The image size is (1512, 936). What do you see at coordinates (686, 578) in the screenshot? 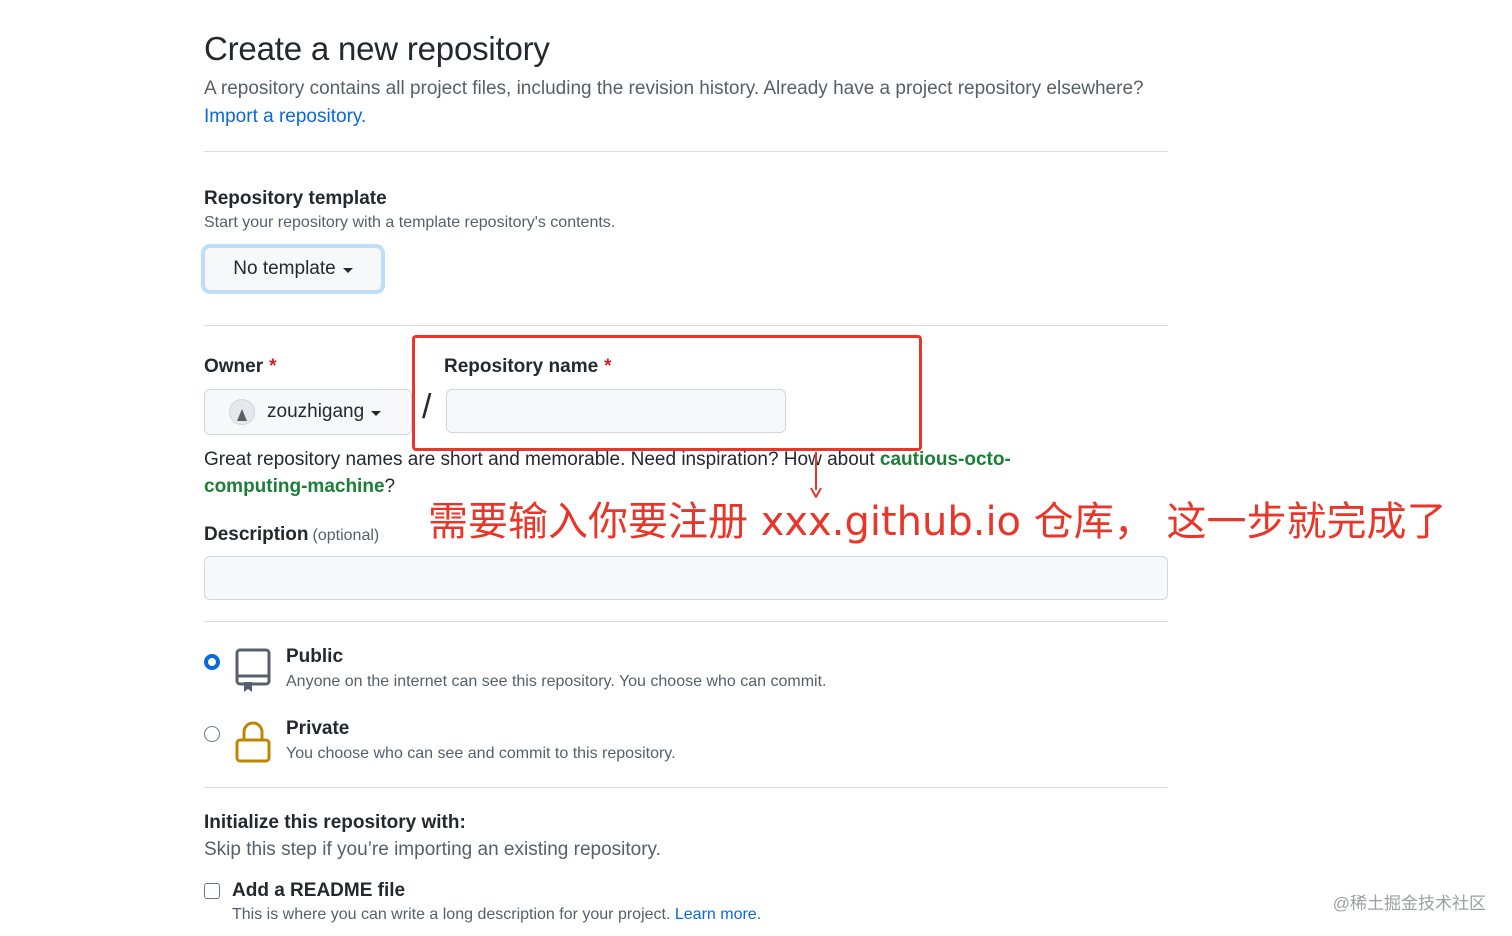
I see `description-input` at bounding box center [686, 578].